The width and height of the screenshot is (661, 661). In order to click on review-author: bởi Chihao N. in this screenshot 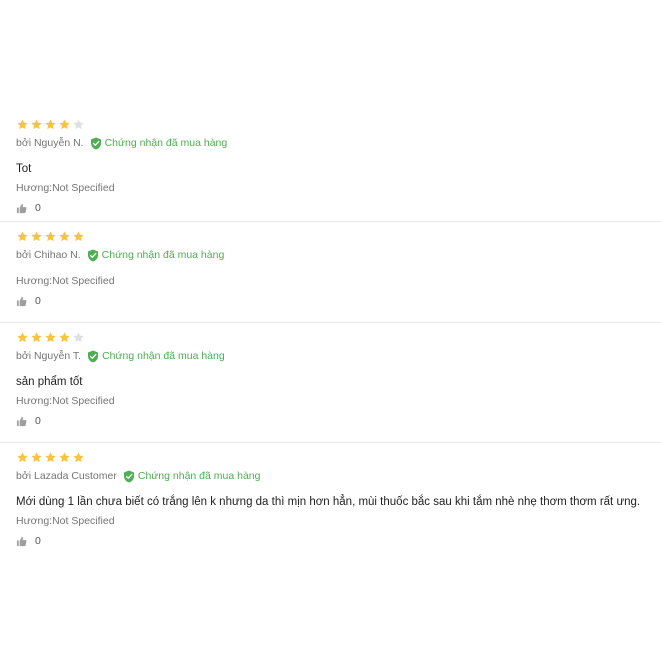, I will do `click(48, 255)`.